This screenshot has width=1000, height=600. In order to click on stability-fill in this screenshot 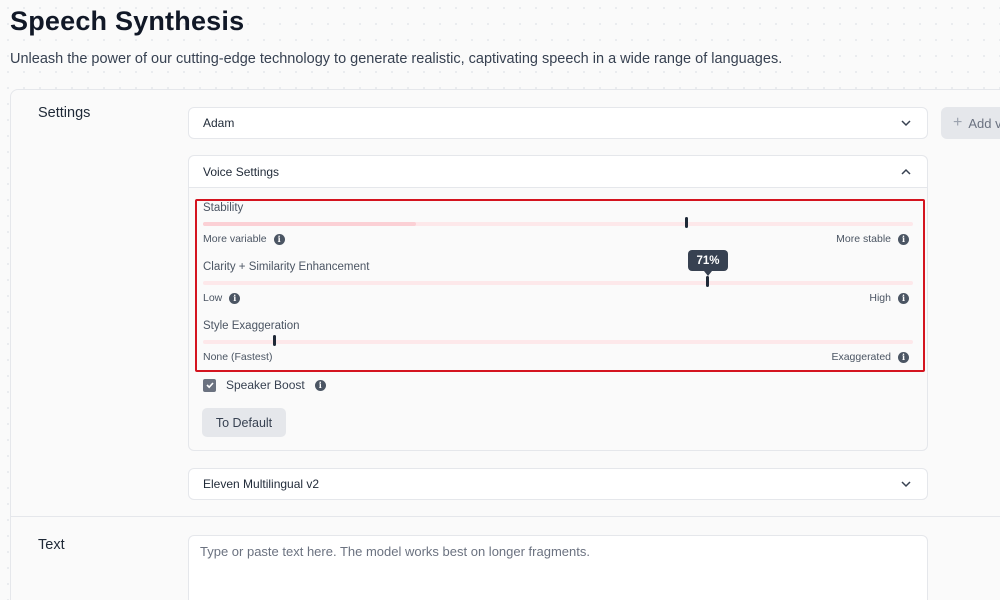, I will do `click(309, 224)`.